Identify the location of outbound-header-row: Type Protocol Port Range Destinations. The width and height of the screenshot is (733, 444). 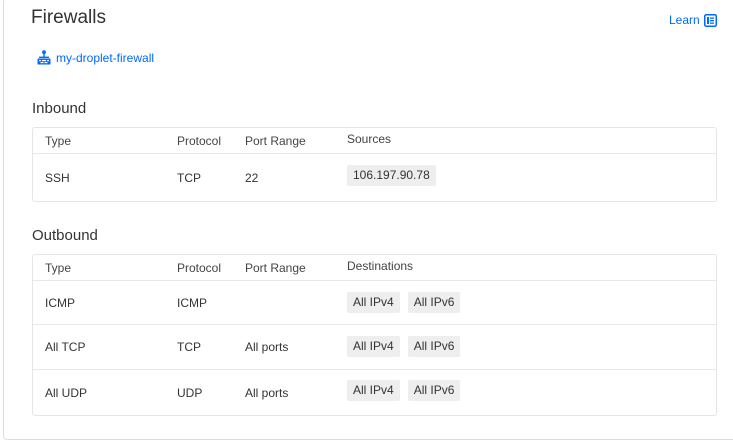
(374, 267).